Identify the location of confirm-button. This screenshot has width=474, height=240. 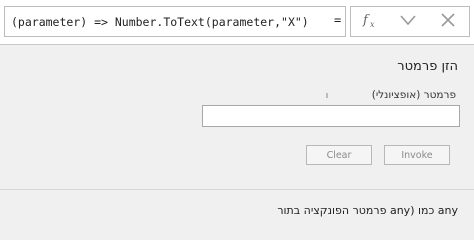
(408, 21).